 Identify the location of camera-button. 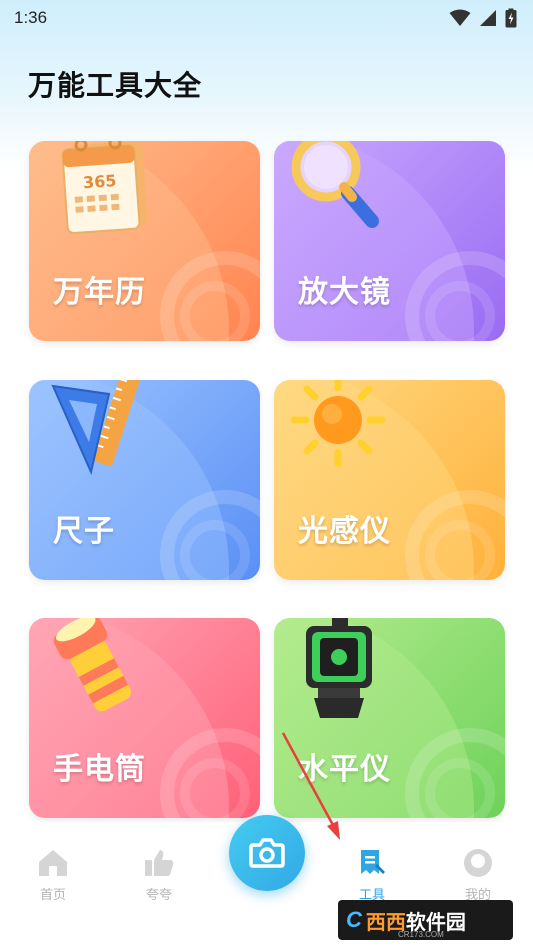
(267, 853).